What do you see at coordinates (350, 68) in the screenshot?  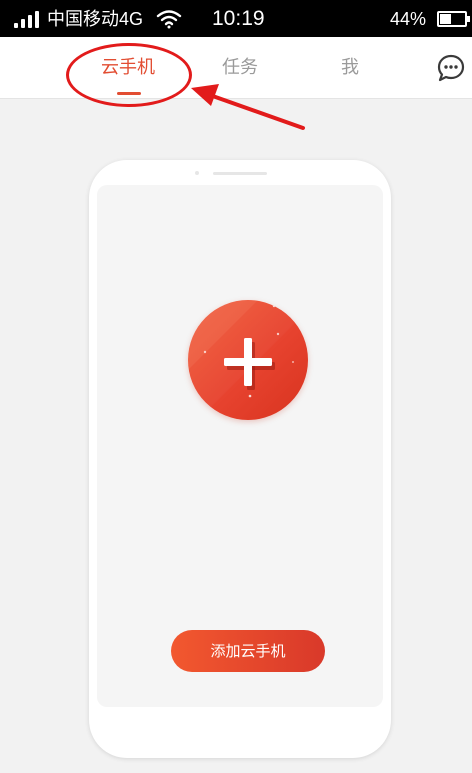 I see `tab-me: 我` at bounding box center [350, 68].